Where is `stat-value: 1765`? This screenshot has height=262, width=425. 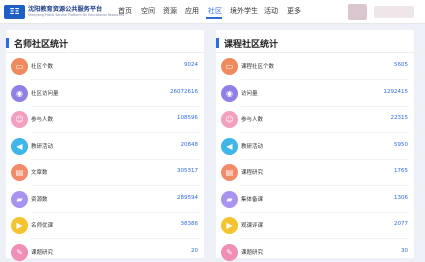
stat-value: 1765 is located at coordinates (401, 171).